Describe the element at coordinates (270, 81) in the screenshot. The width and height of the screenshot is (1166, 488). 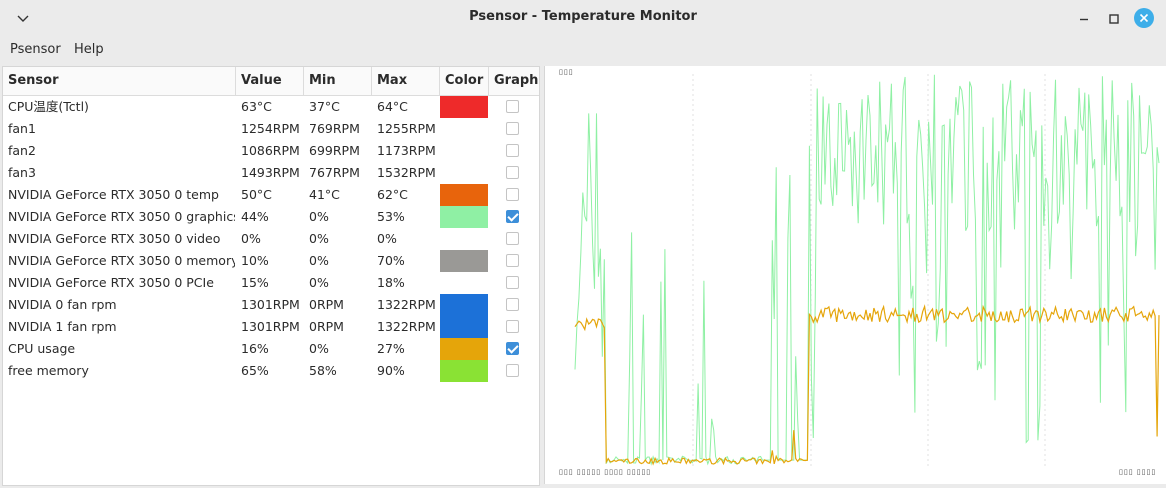
I see `column-header-value: Value` at that location.